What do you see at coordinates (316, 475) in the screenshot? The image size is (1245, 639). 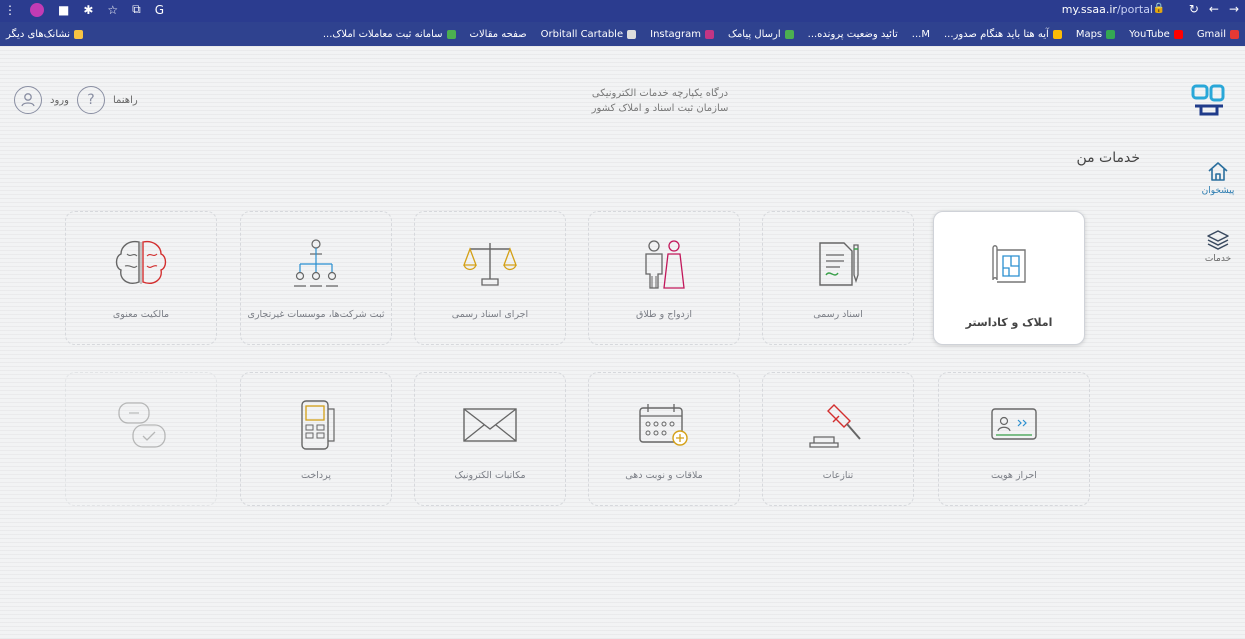 I see `service-card-label: پرداخت` at bounding box center [316, 475].